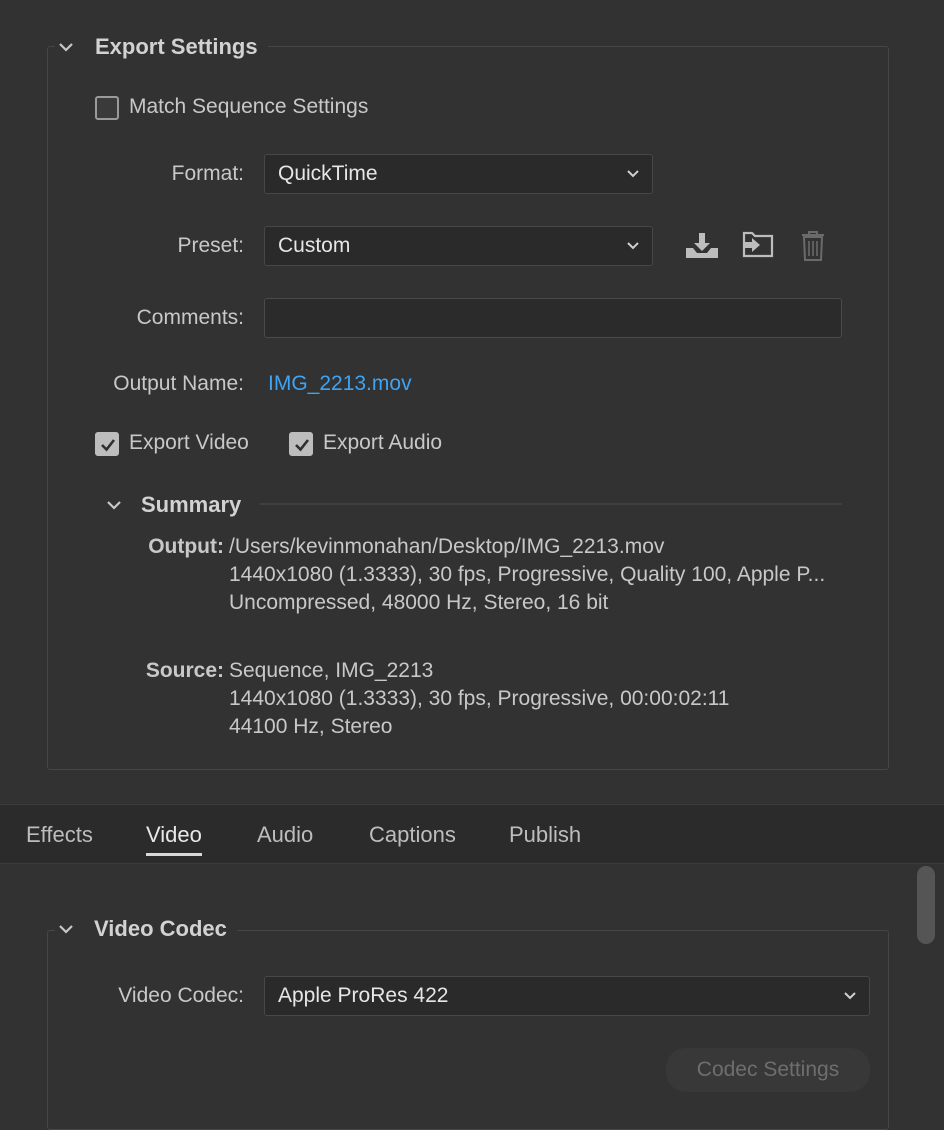 This screenshot has width=944, height=1130. Describe the element at coordinates (331, 670) in the screenshot. I see `summary-source-line: Sequence, IMG_2213` at that location.